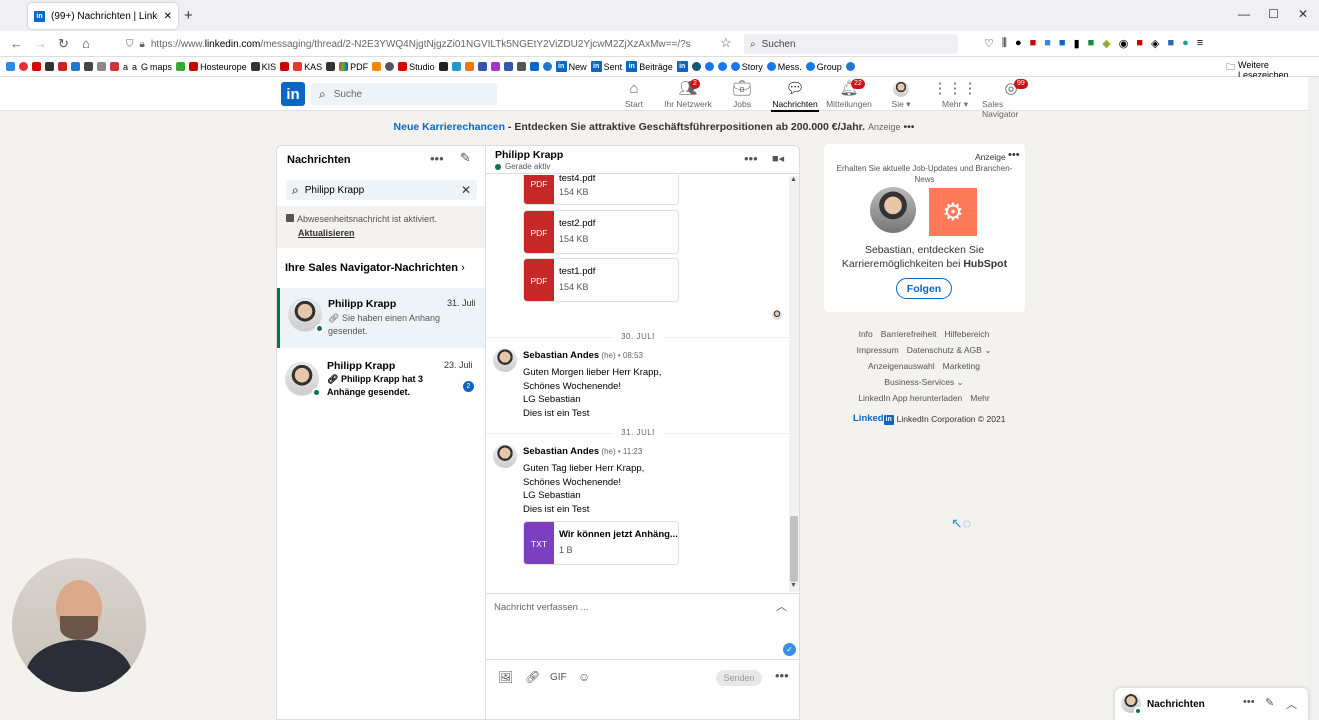 The image size is (1319, 720). Describe the element at coordinates (40, 43) in the screenshot. I see `forward-icon: →` at that location.